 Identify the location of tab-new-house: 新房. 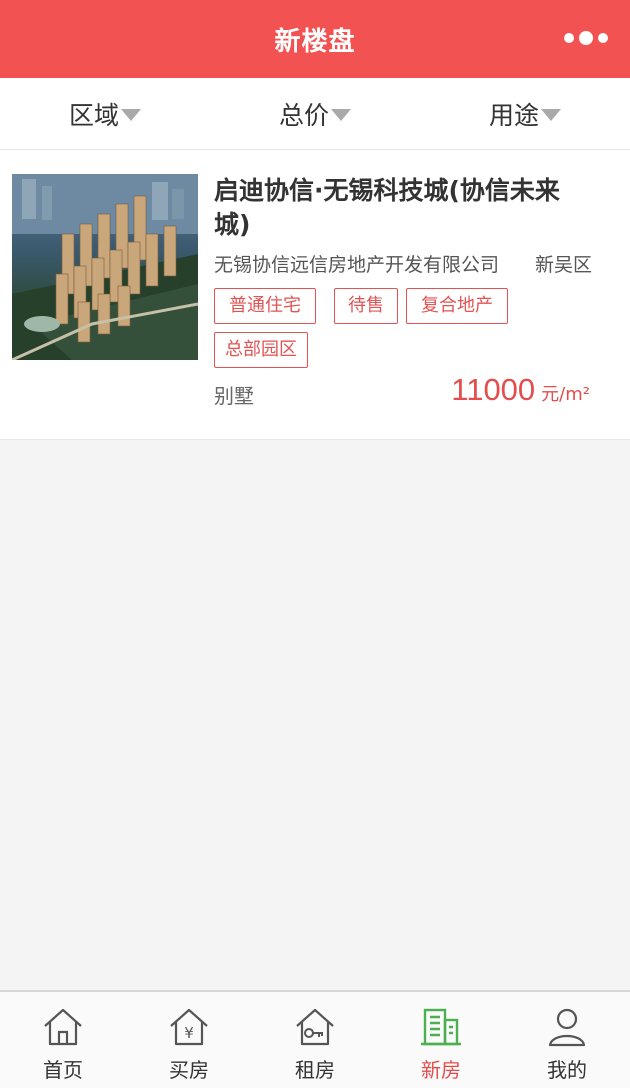
(441, 1040).